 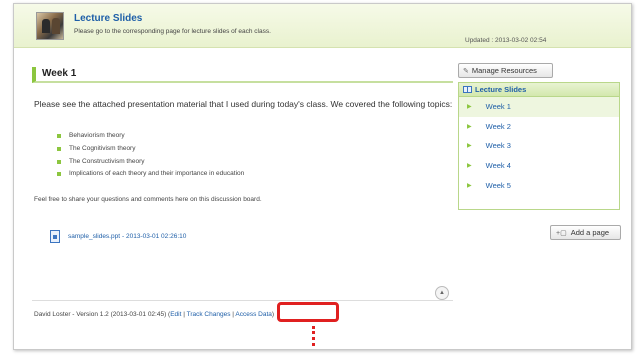 I want to click on page-thumbnail-image, so click(x=50, y=26).